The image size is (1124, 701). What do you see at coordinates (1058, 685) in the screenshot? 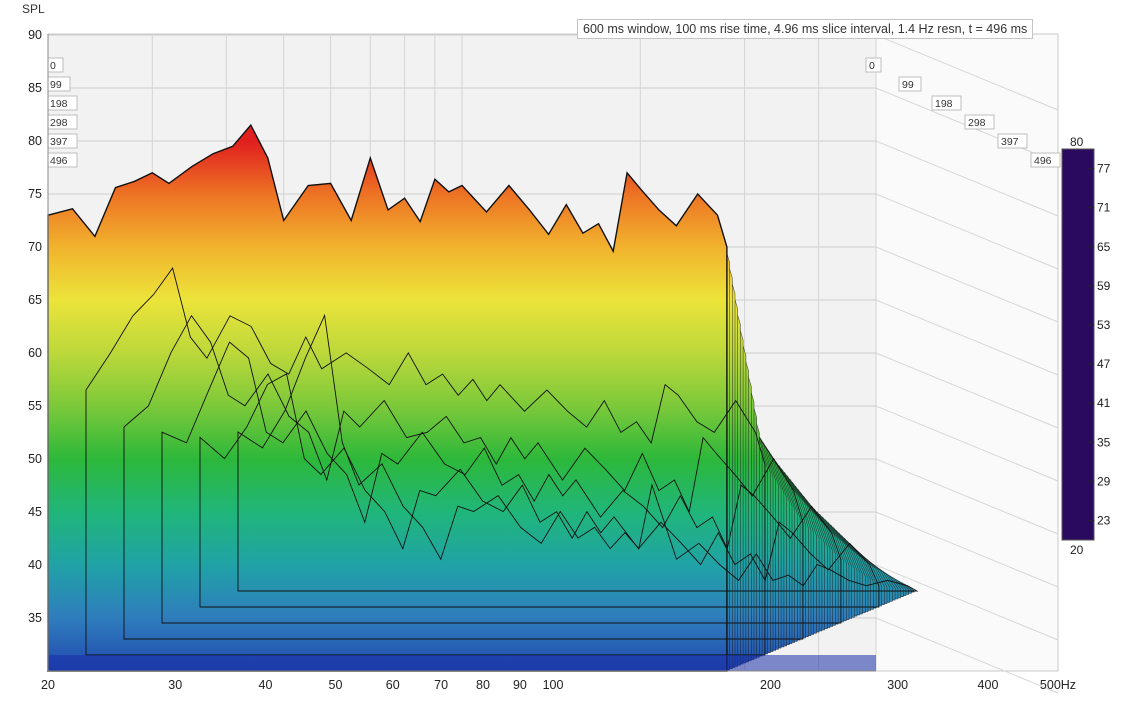
I see `x-tick-label: 500Hz` at bounding box center [1058, 685].